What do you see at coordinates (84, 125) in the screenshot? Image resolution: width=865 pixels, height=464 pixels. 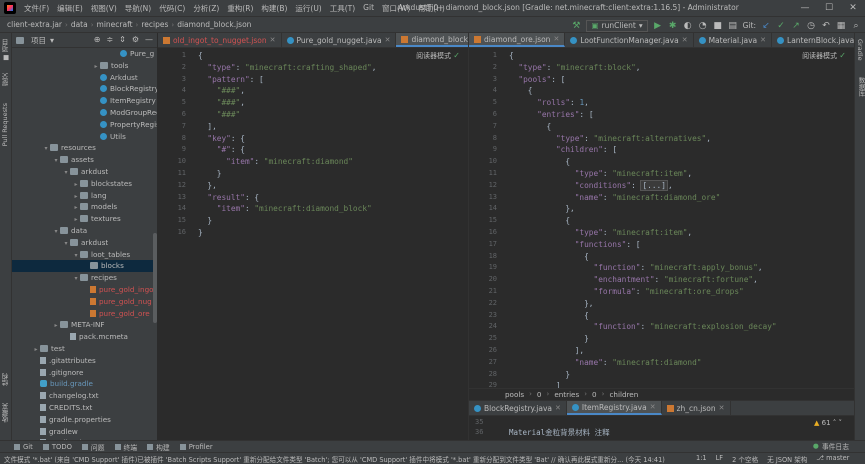 I see `project-tree-item: PropertyRegist` at bounding box center [84, 125].